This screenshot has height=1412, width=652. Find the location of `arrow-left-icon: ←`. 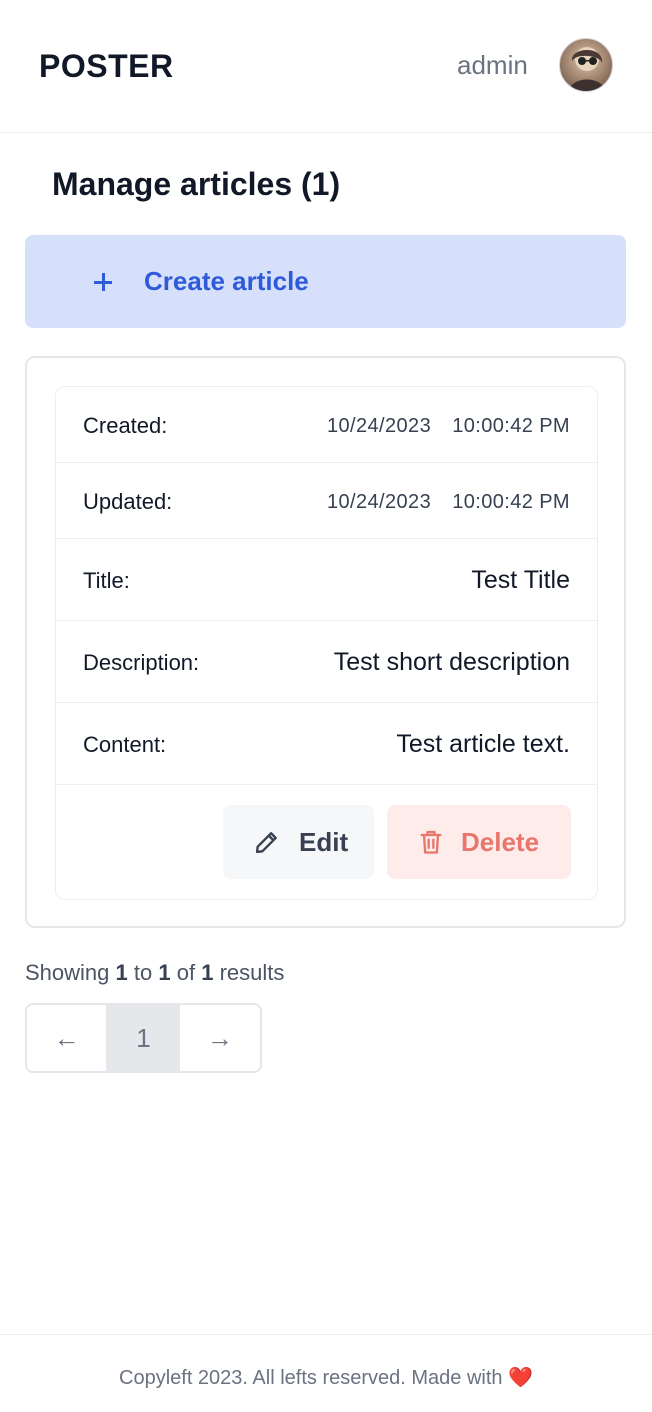

arrow-left-icon: ← is located at coordinates (66, 1037).